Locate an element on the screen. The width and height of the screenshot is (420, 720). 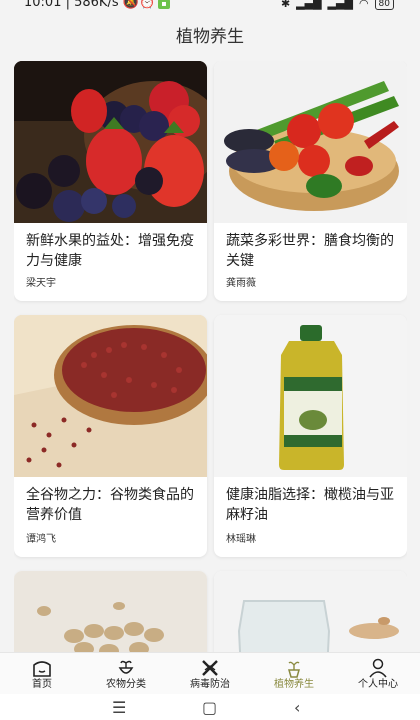
article-author: 谭鸿飞 is located at coordinates (41, 539).